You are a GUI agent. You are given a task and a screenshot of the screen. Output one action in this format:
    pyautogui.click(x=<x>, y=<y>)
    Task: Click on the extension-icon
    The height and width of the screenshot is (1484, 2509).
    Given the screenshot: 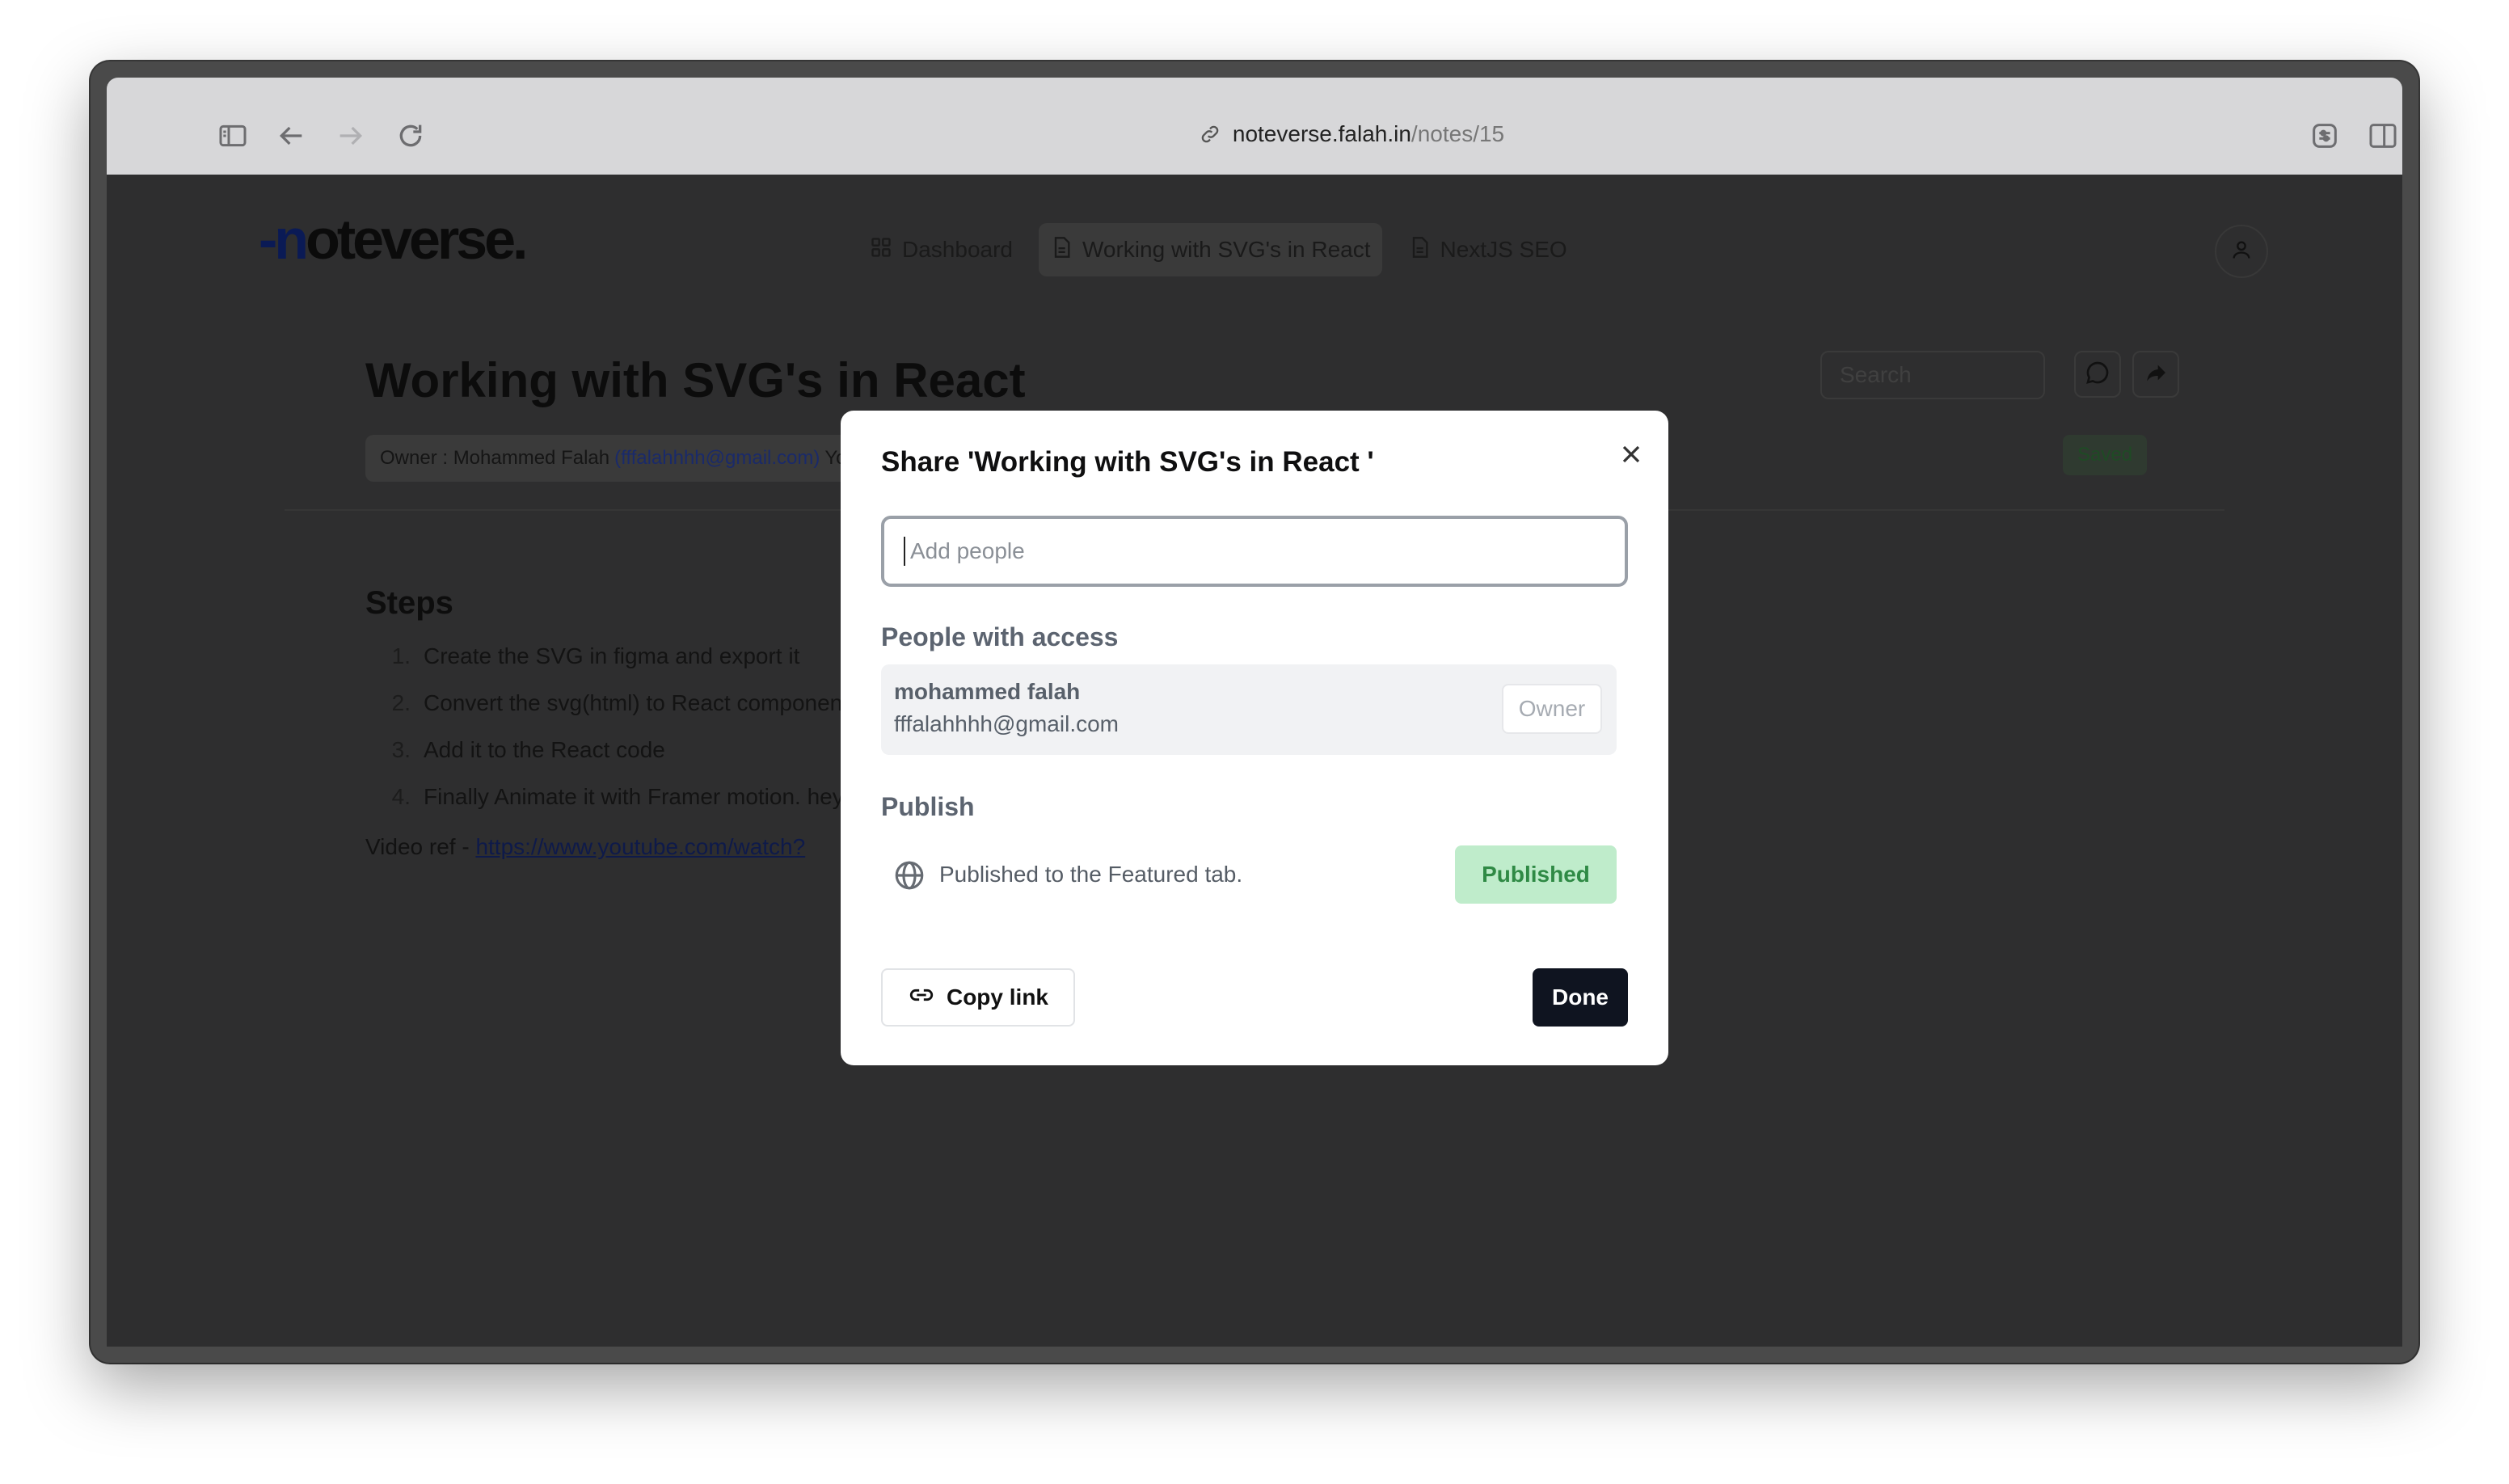 What is the action you would take?
    pyautogui.click(x=2325, y=136)
    